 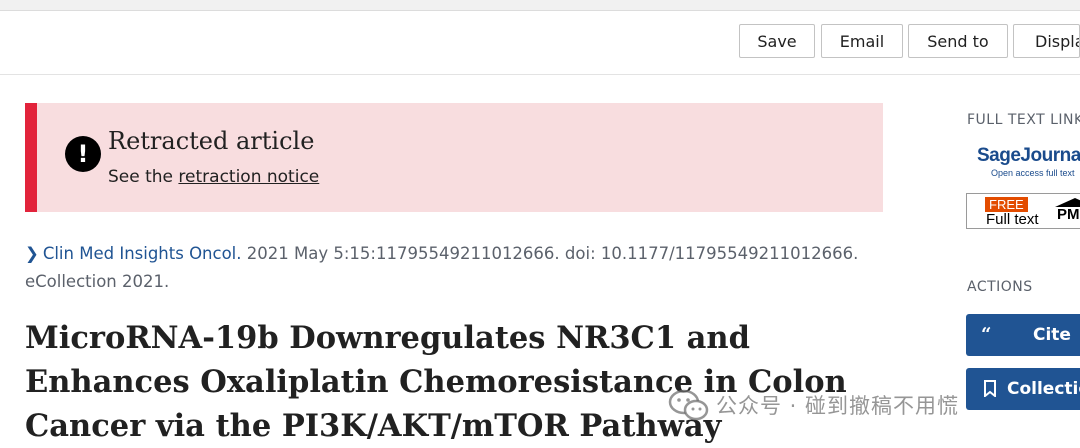 What do you see at coordinates (986, 334) in the screenshot?
I see `quote-icon: “` at bounding box center [986, 334].